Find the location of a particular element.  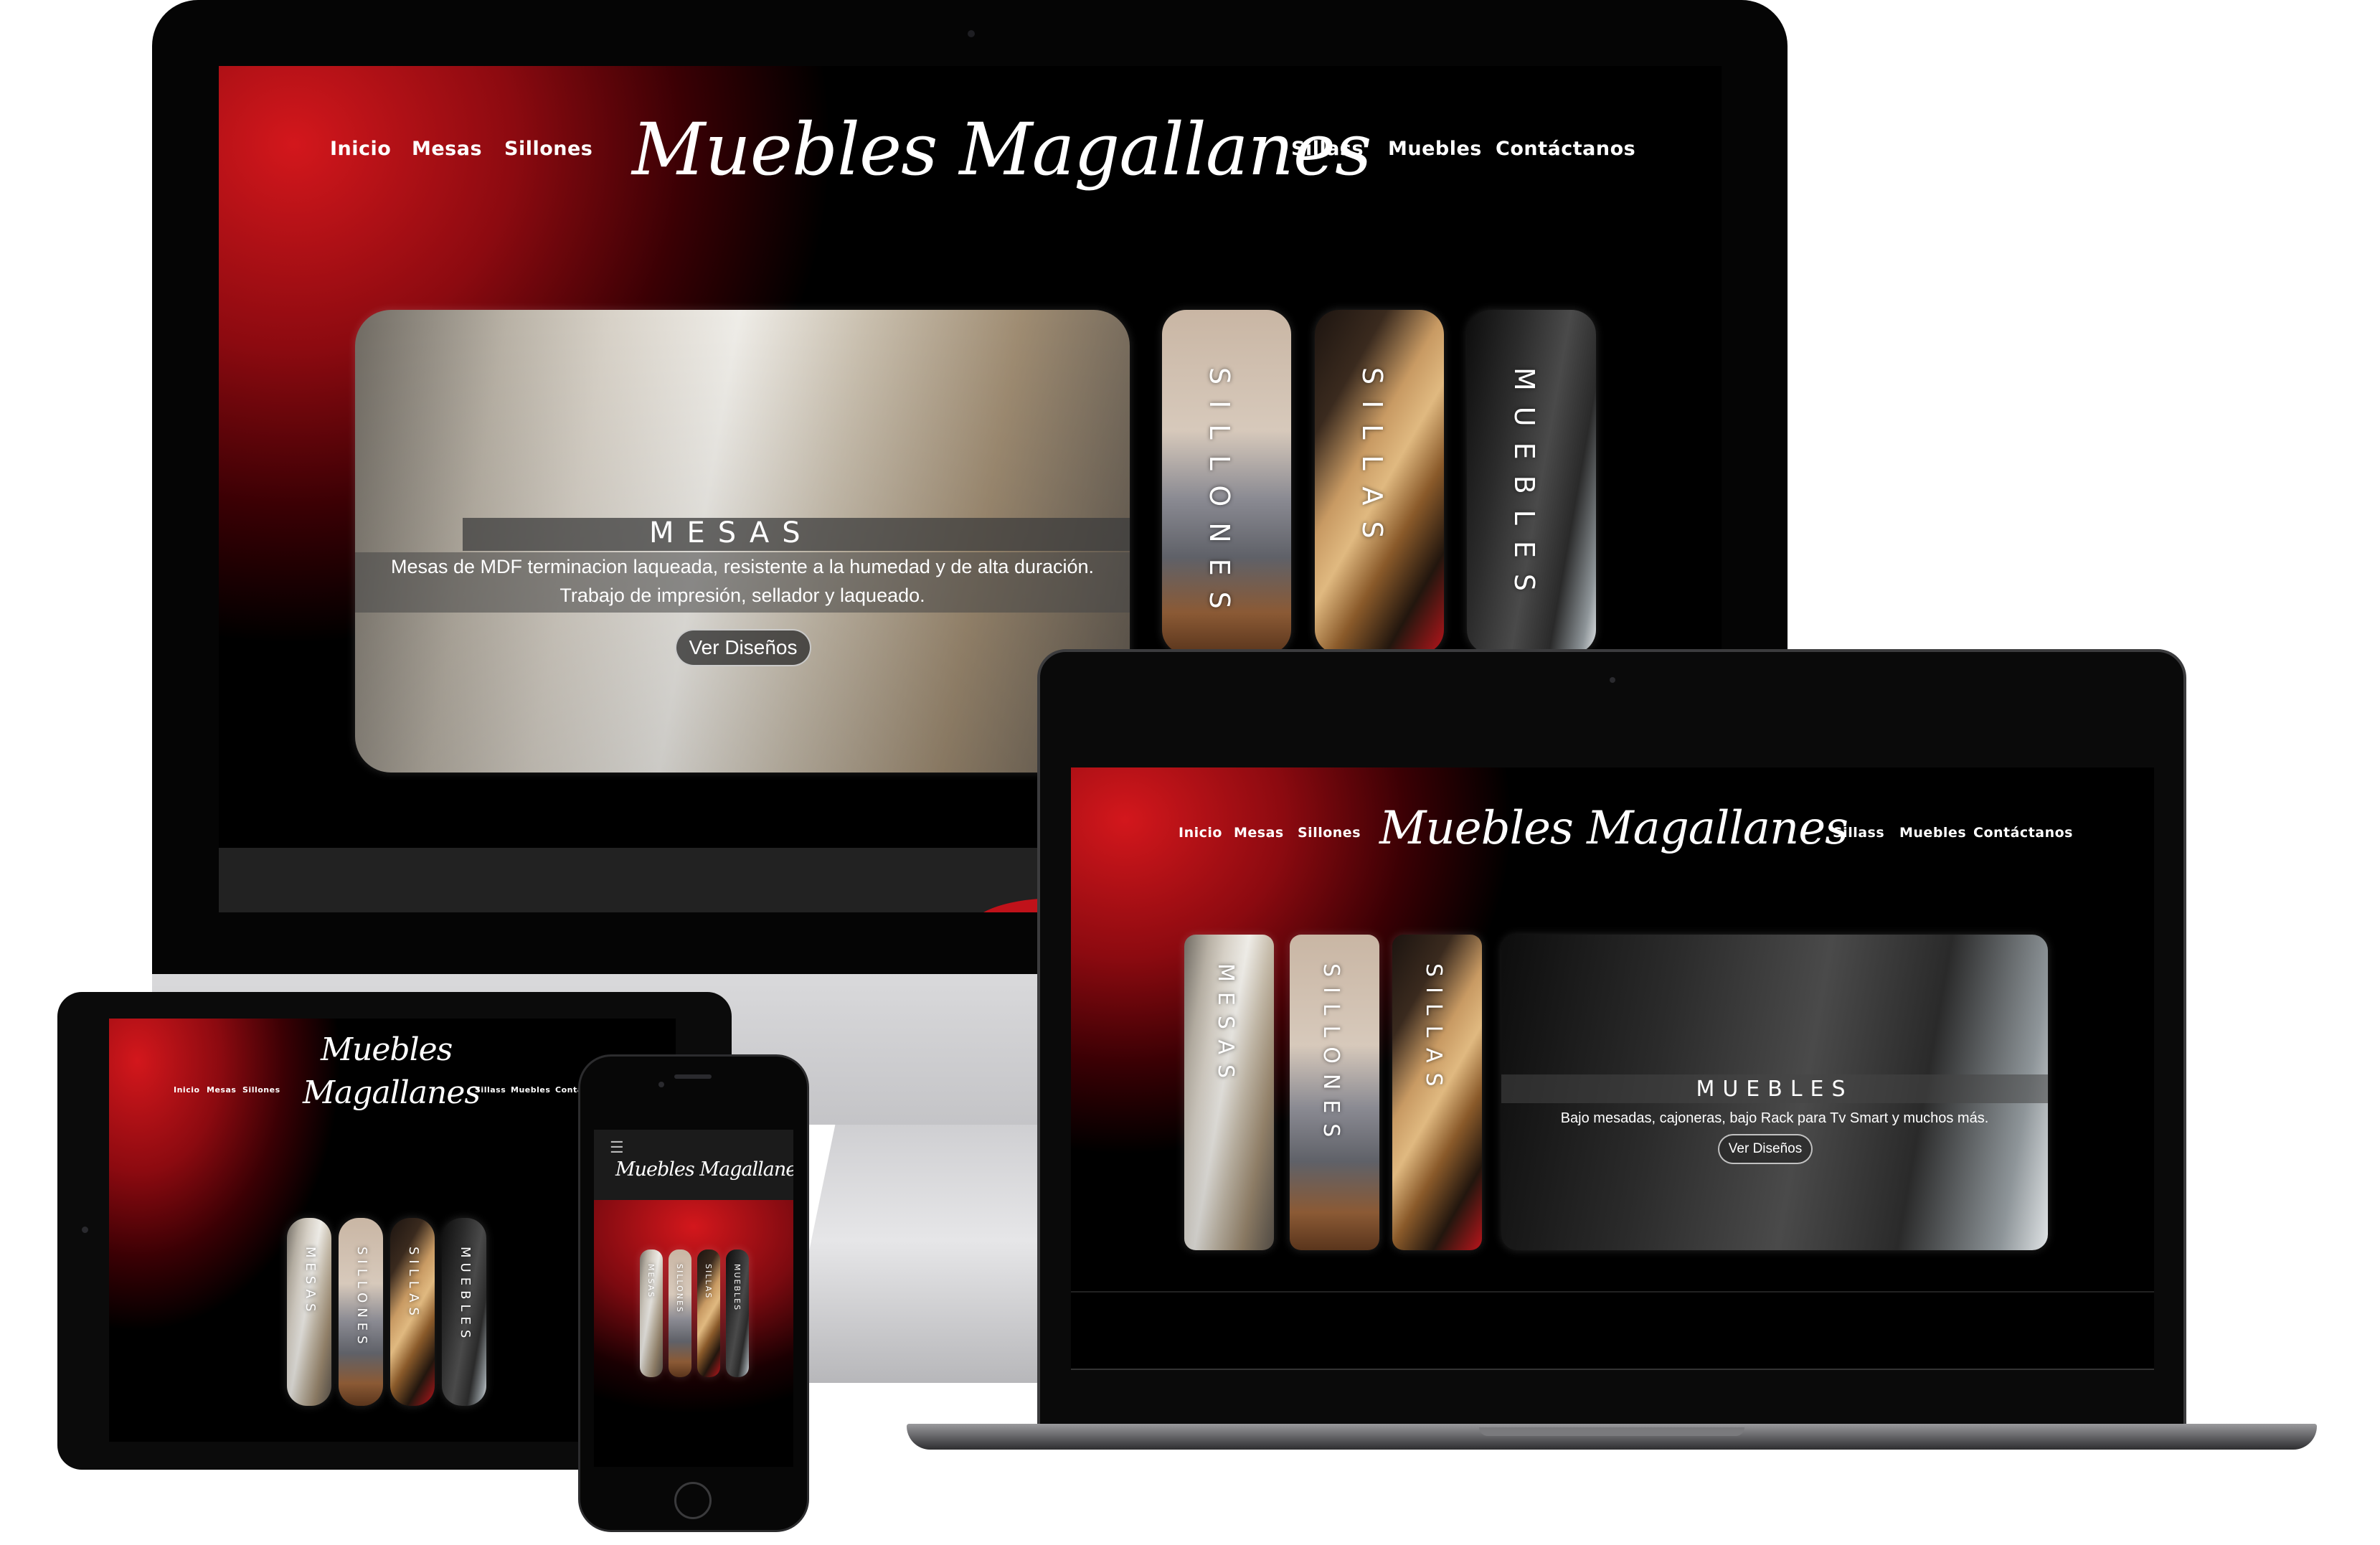

tablet-nav-sillones: Sillones is located at coordinates (261, 1090).